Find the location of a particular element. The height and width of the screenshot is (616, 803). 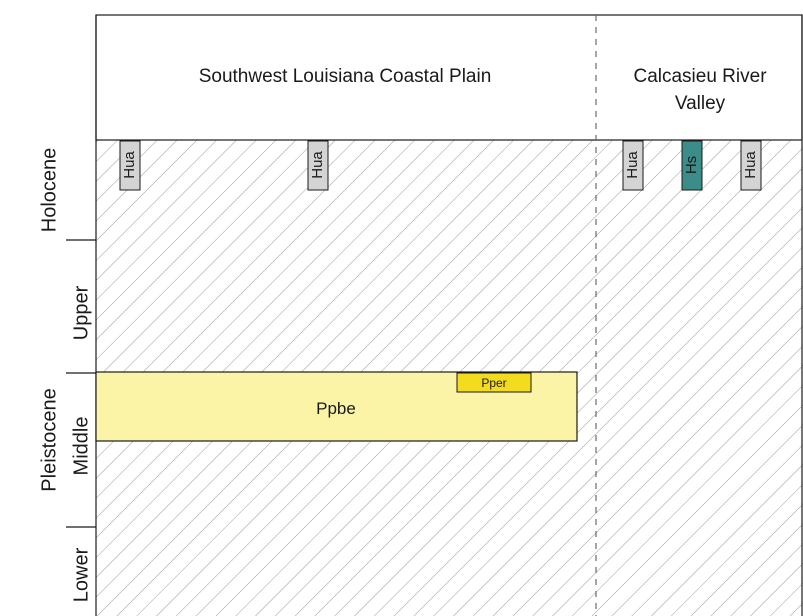

hua-unit-1: Hua is located at coordinates (130, 165).